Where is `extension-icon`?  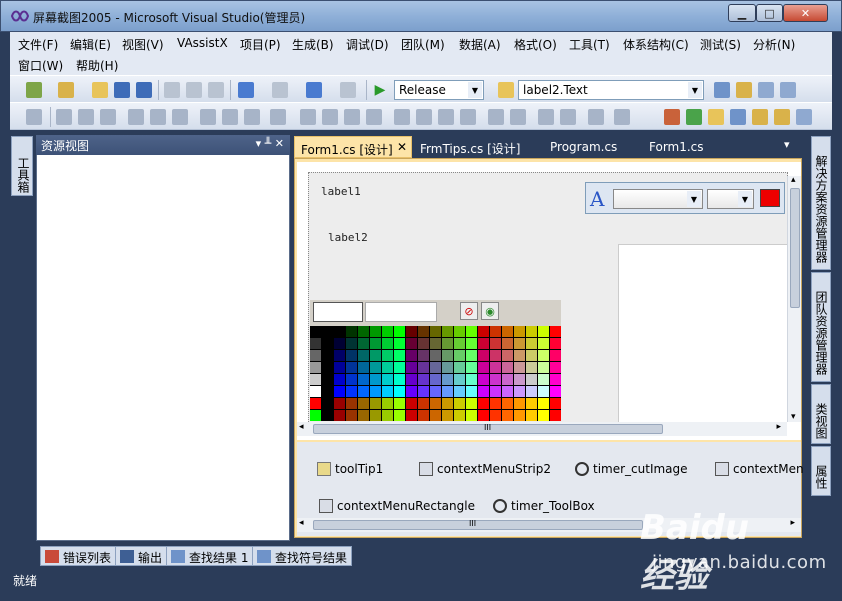
extension-icon is located at coordinates (672, 117).